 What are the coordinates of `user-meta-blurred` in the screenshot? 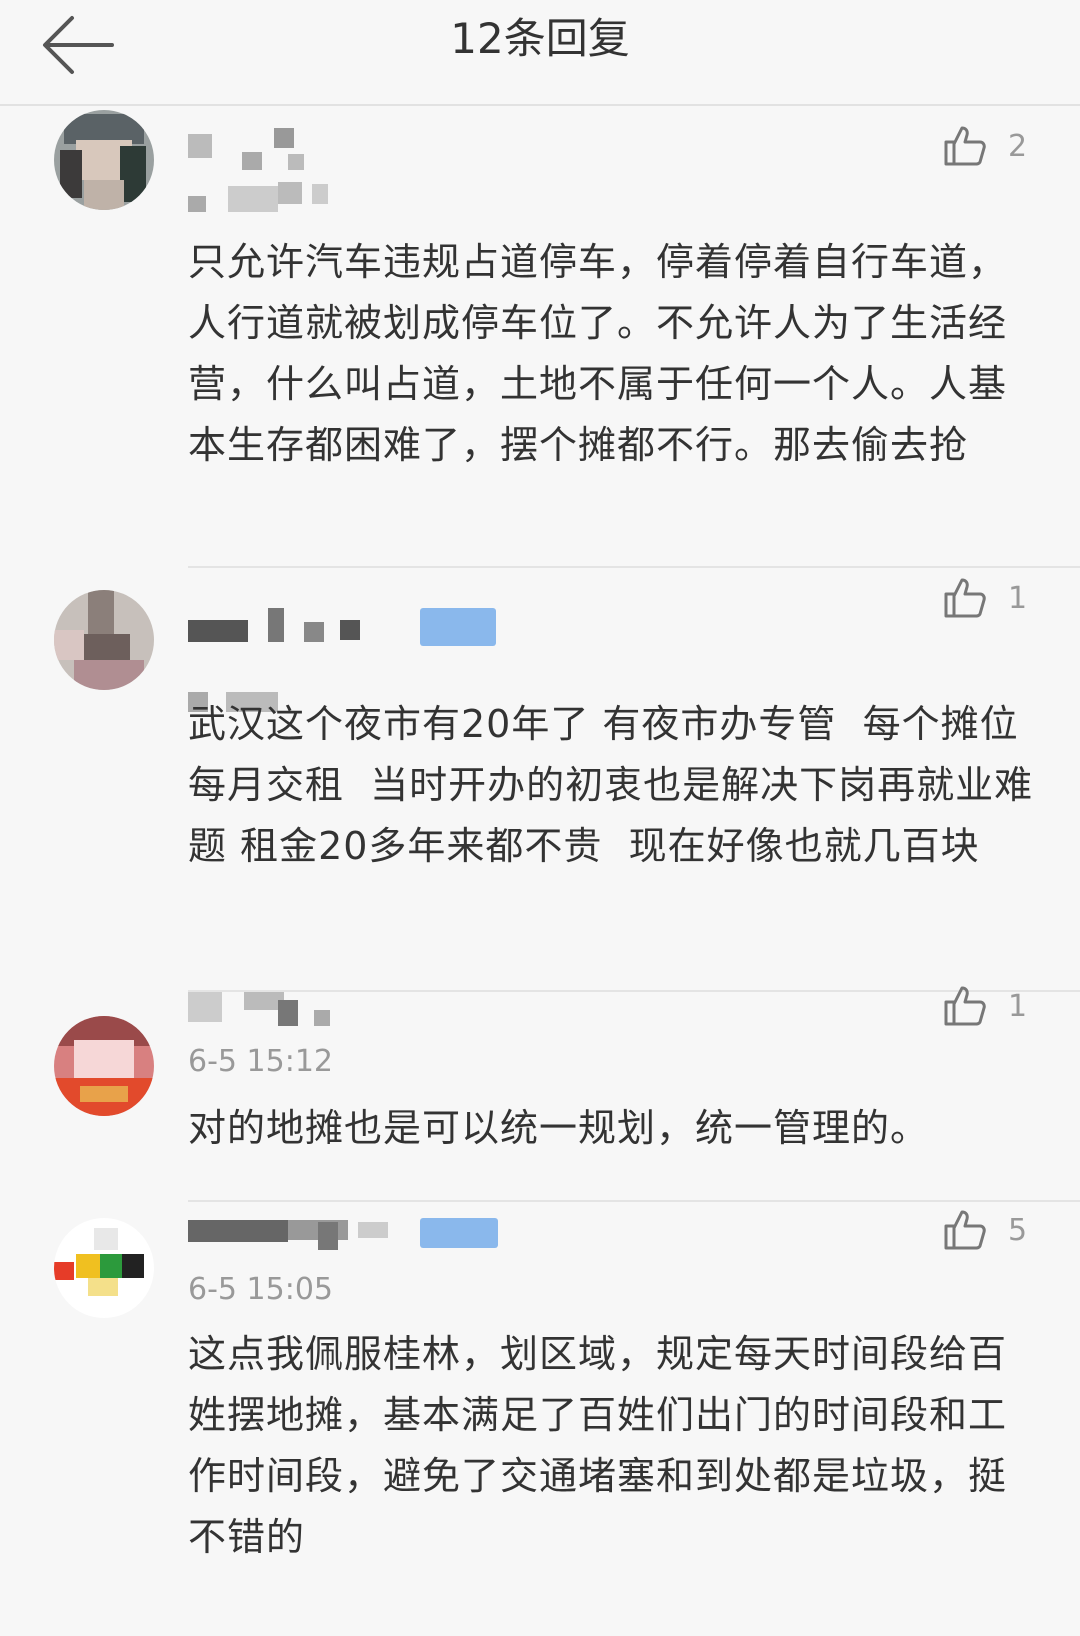 It's located at (263, 197).